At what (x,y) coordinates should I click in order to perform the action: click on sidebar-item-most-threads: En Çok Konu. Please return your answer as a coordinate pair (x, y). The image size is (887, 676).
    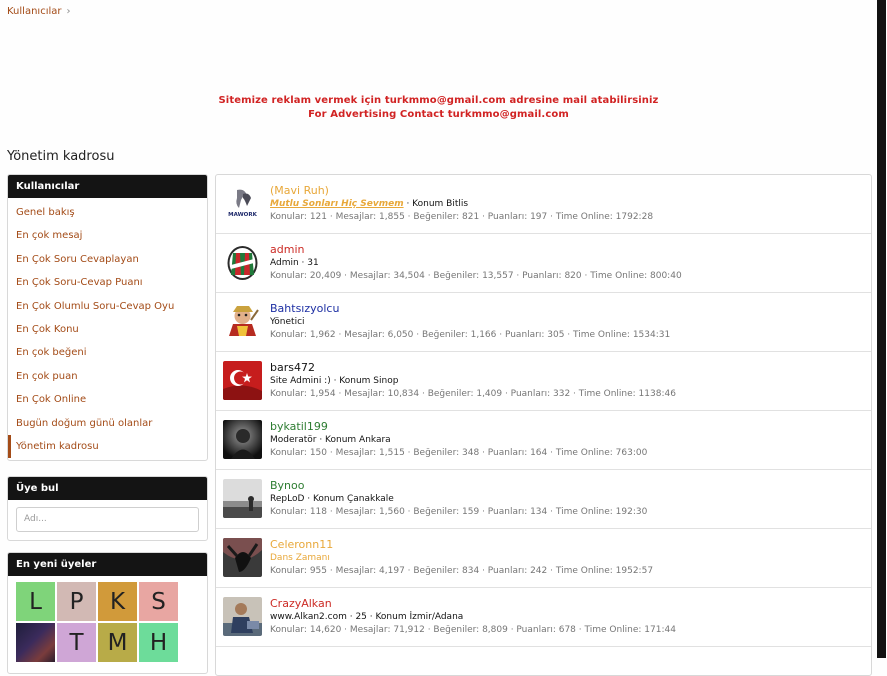
    Looking at the image, I should click on (107, 329).